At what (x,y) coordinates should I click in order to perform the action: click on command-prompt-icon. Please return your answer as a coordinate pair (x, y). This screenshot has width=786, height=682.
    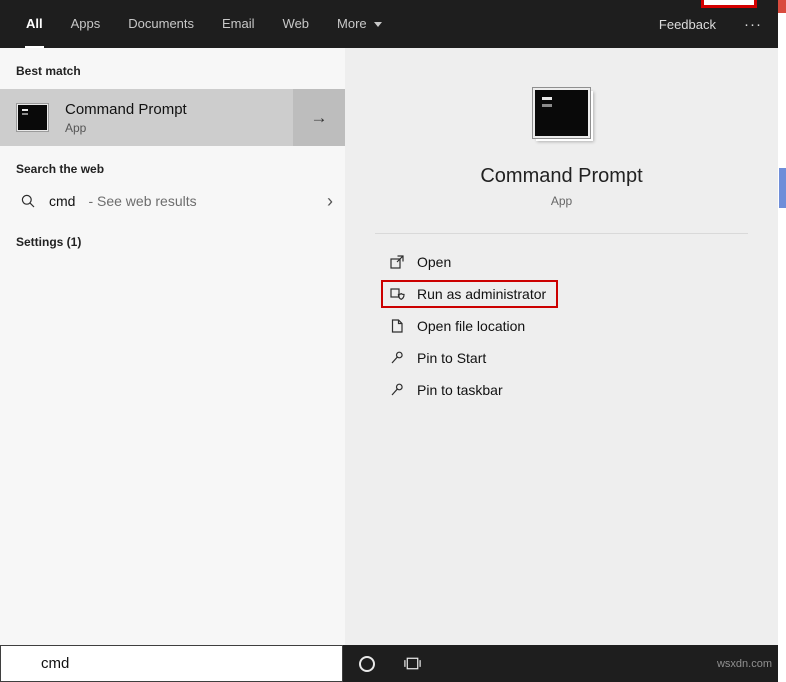
    Looking at the image, I should click on (32, 117).